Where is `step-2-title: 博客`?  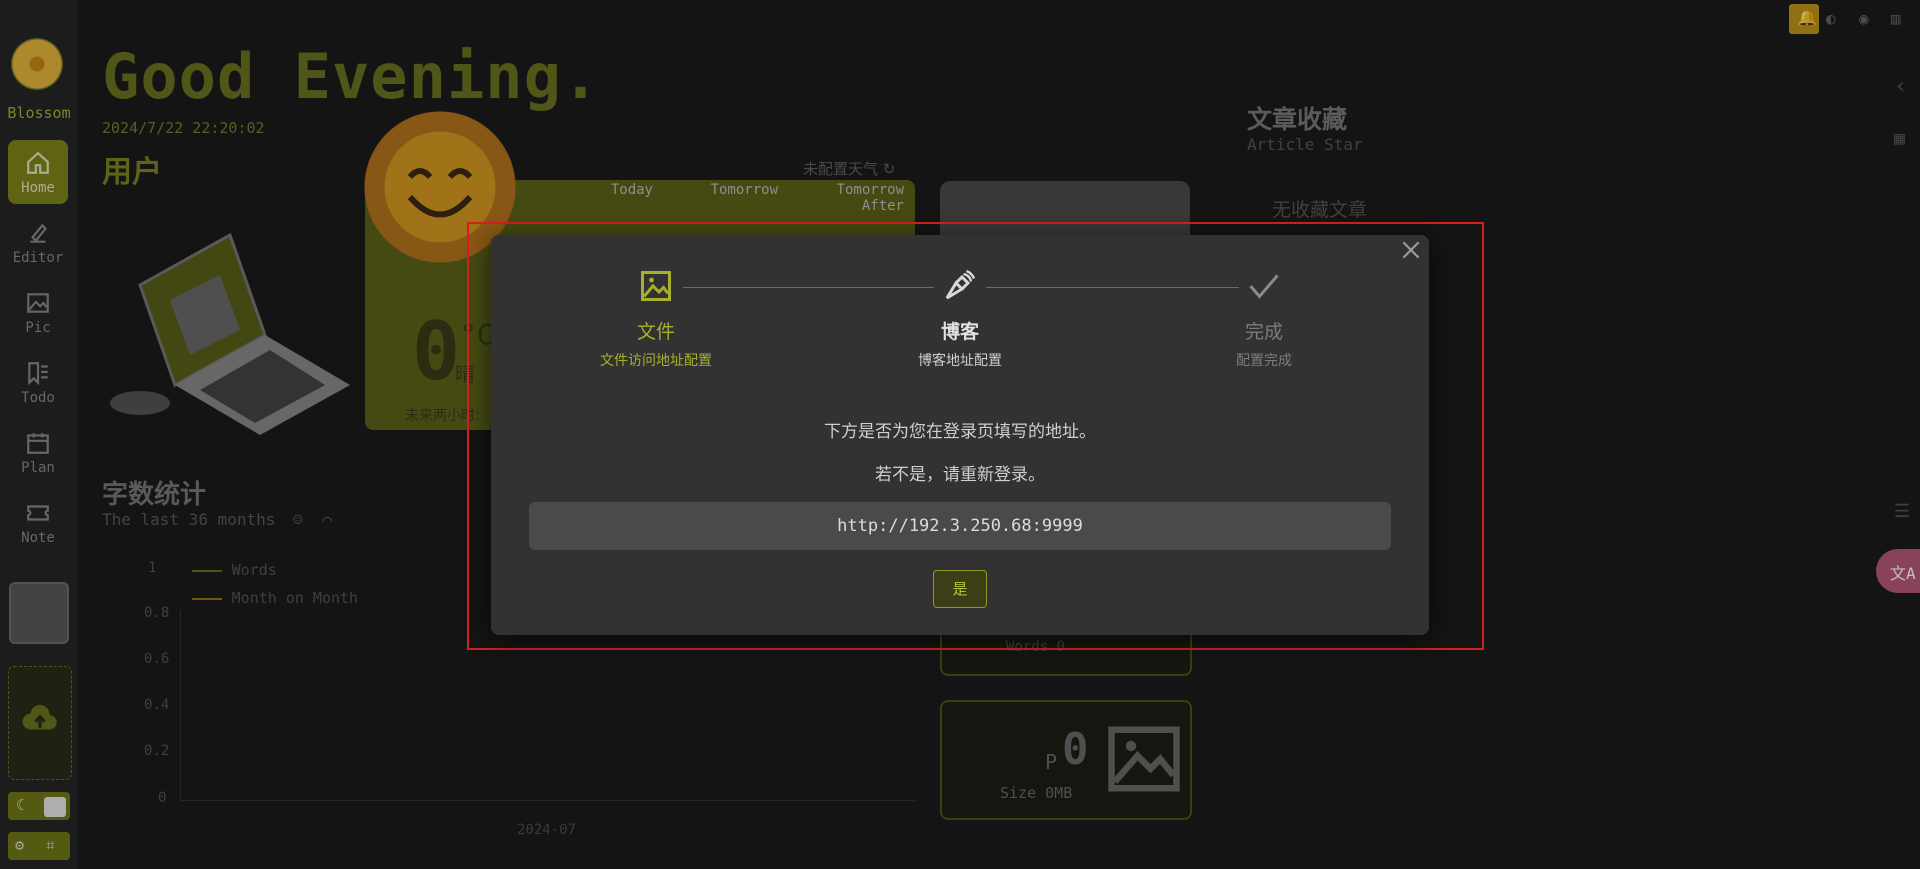
step-2-title: 博客 is located at coordinates (959, 332).